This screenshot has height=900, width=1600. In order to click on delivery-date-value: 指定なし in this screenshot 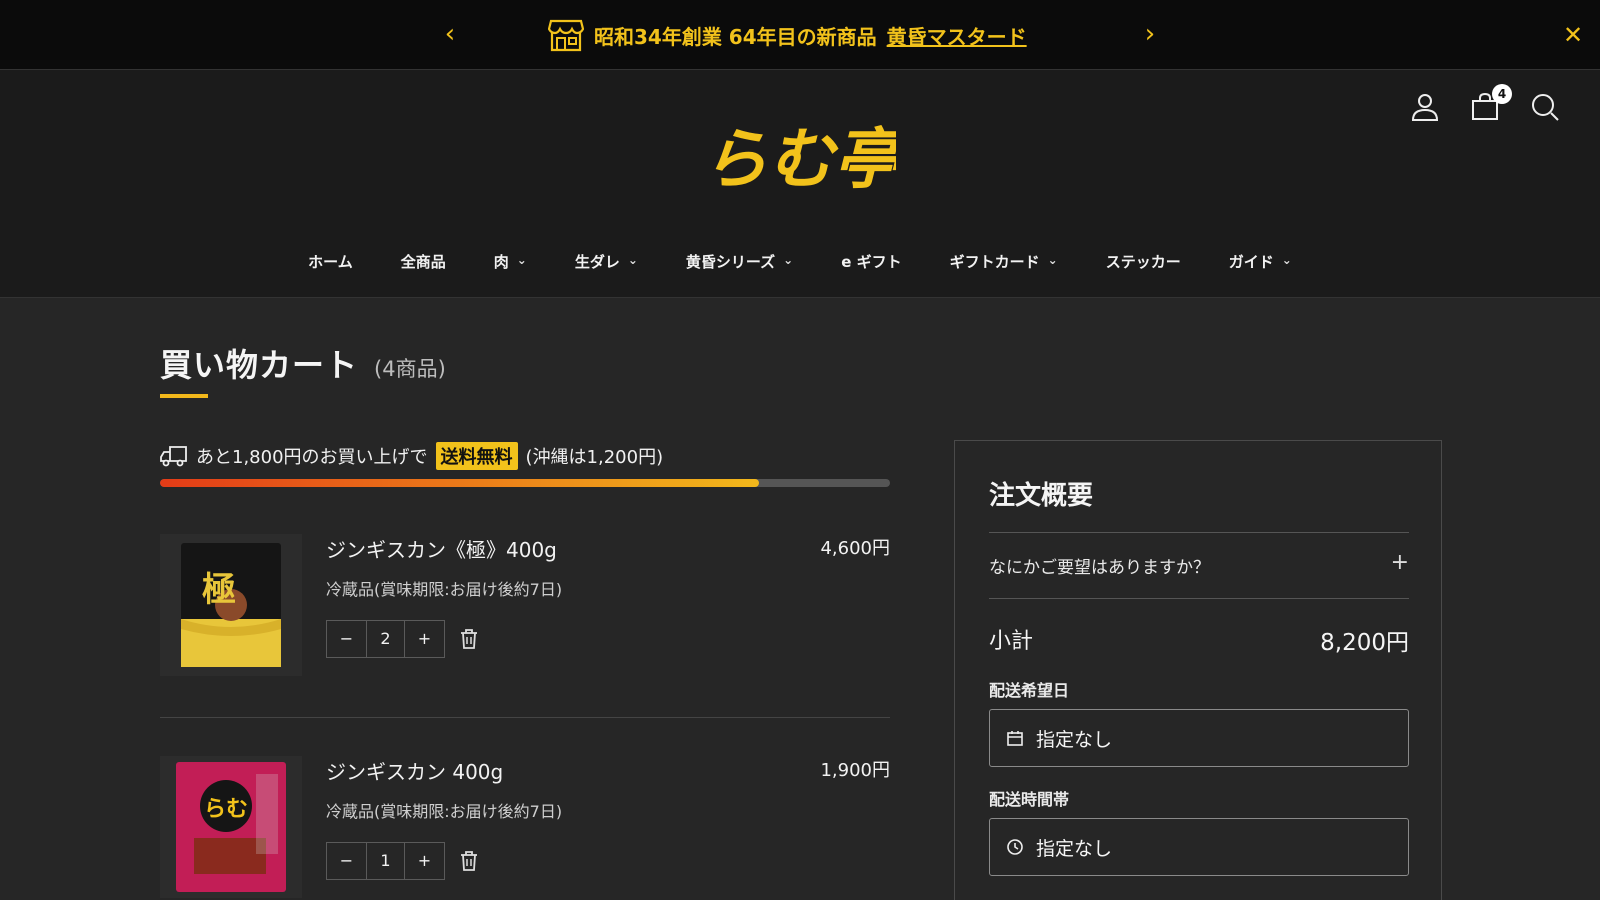, I will do `click(1074, 739)`.